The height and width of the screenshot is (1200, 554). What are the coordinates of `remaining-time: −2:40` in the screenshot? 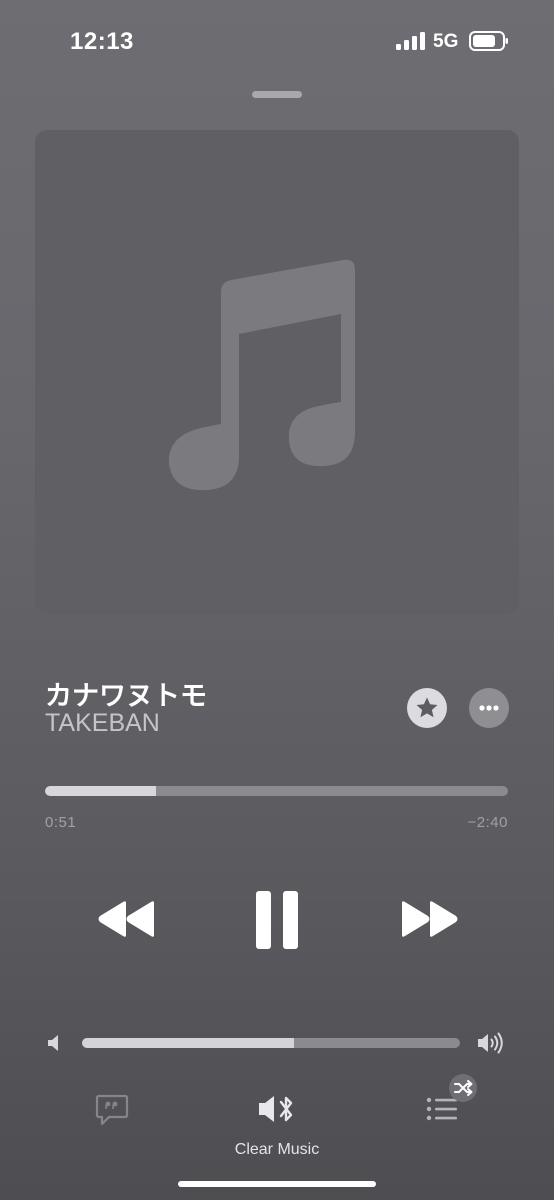 It's located at (487, 822).